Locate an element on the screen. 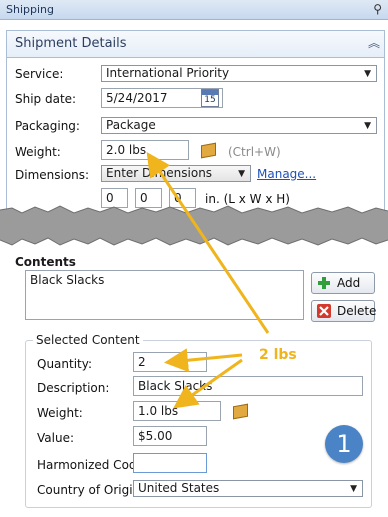  step-badge: 1 is located at coordinates (344, 444).